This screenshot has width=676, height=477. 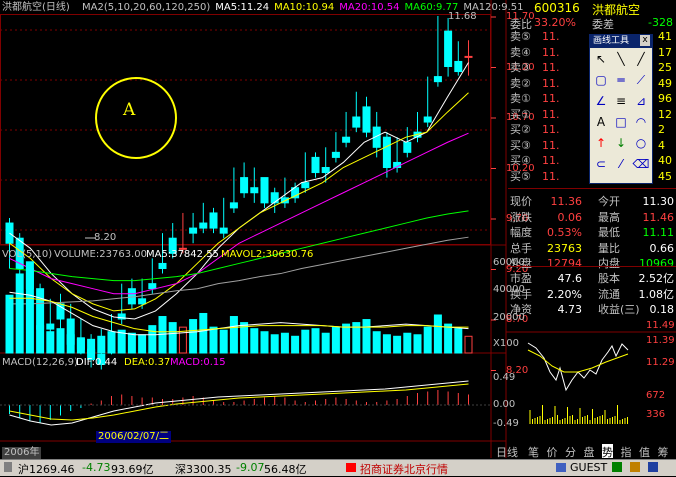 What do you see at coordinates (552, 451) in the screenshot?
I see `tab-2: 价` at bounding box center [552, 451].